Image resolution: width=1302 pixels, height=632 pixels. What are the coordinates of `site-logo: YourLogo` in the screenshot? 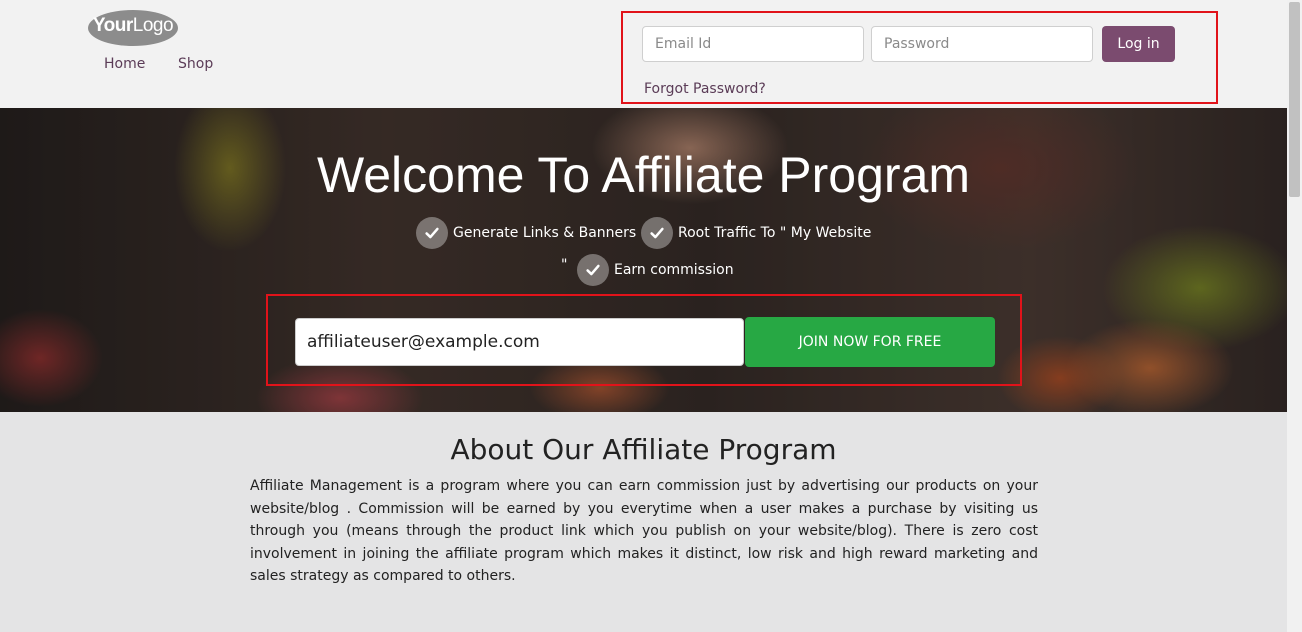 It's located at (133, 28).